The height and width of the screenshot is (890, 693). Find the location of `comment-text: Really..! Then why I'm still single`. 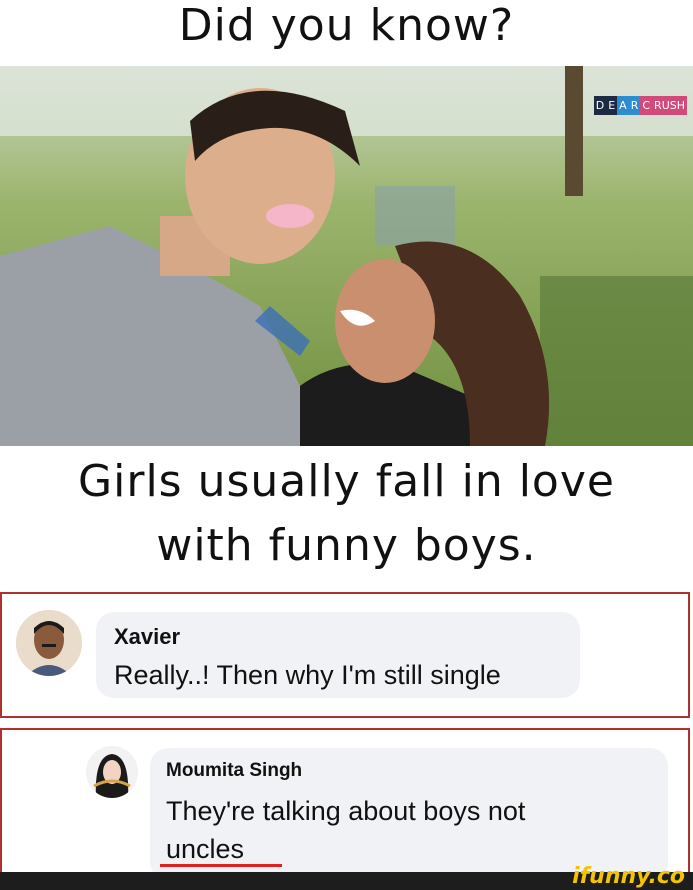

comment-text: Really..! Then why I'm still single is located at coordinates (307, 675).